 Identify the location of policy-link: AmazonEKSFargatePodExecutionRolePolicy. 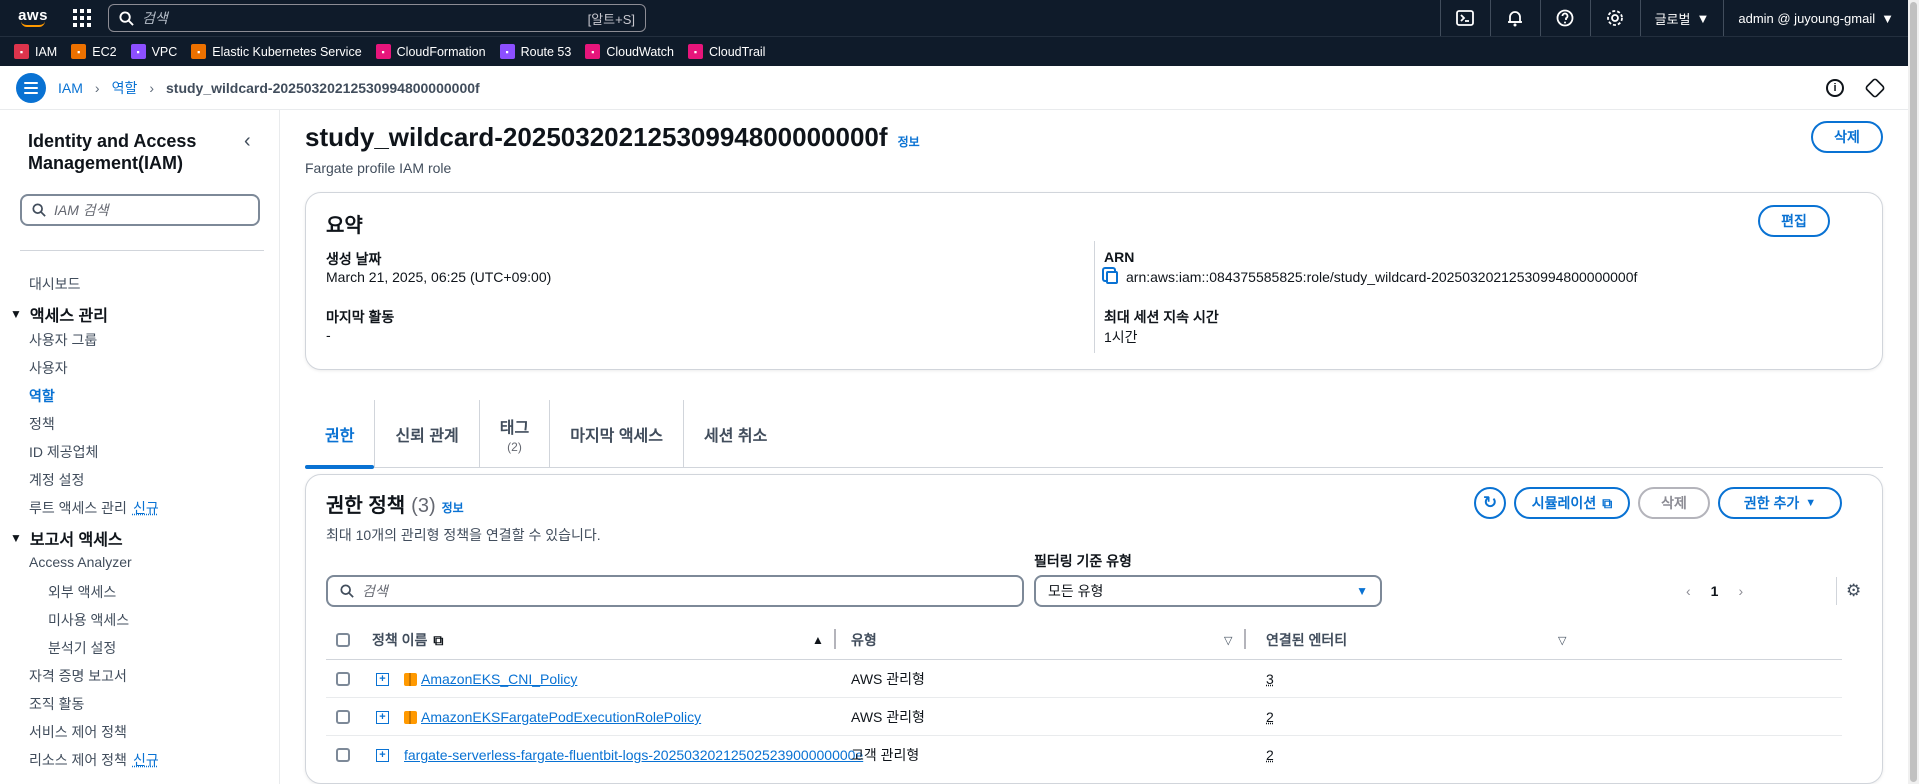
(561, 717).